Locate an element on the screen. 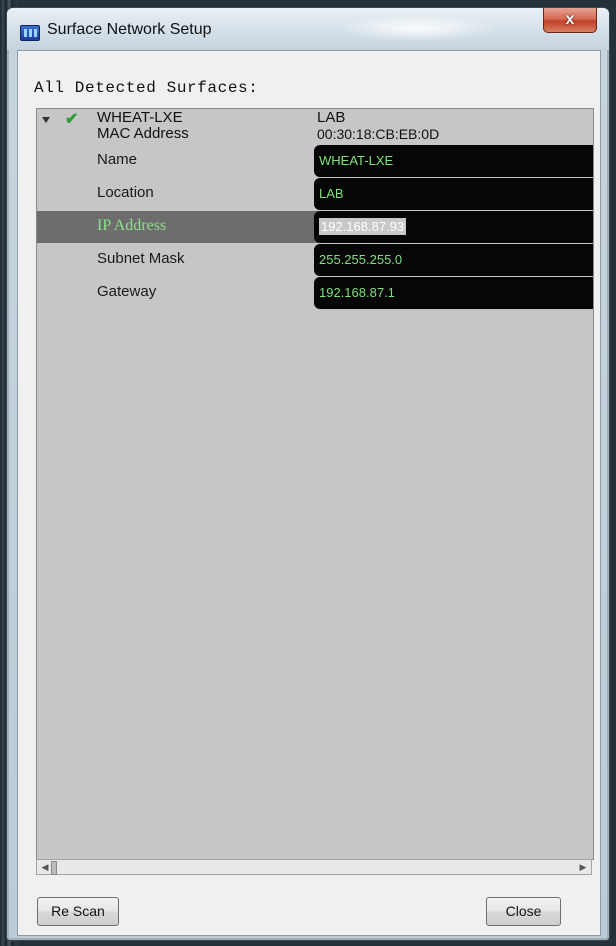  network-app-icon is located at coordinates (30, 33).